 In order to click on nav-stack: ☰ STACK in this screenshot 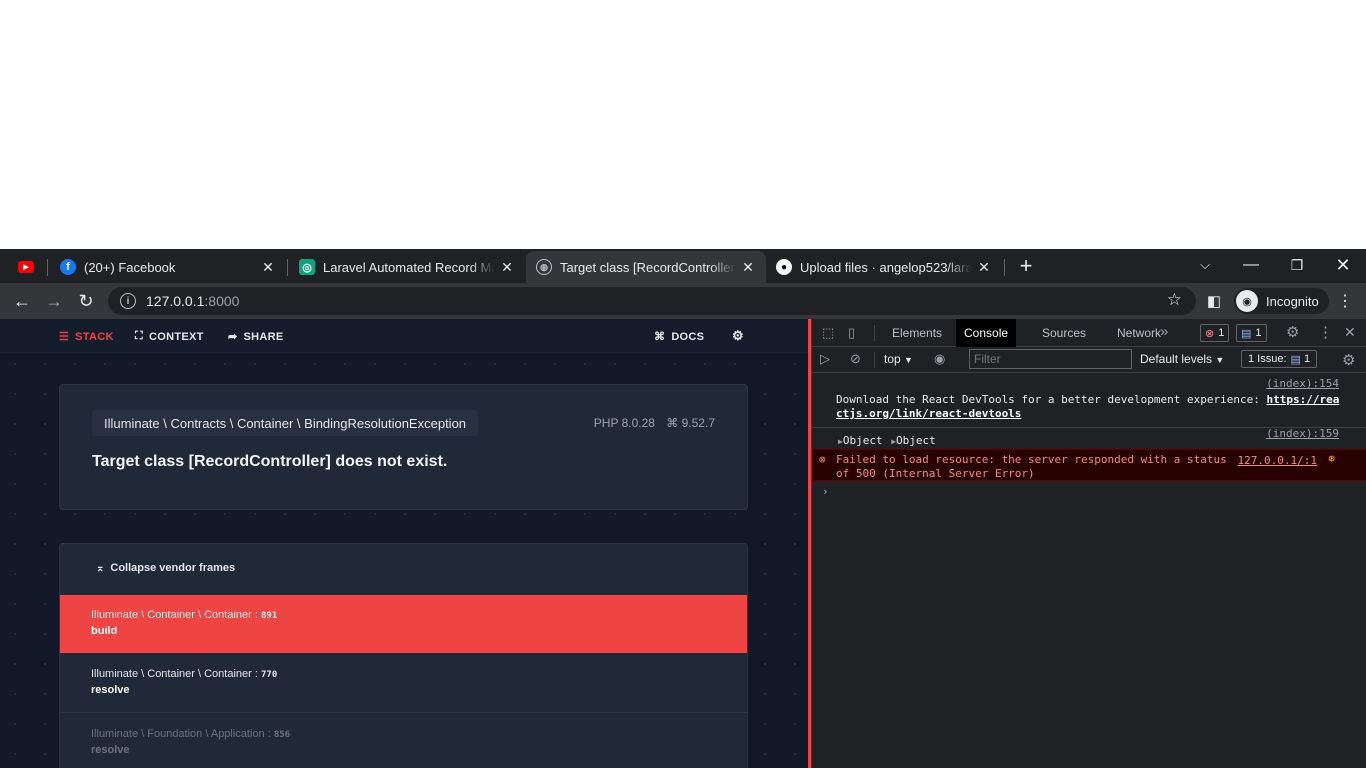, I will do `click(86, 337)`.